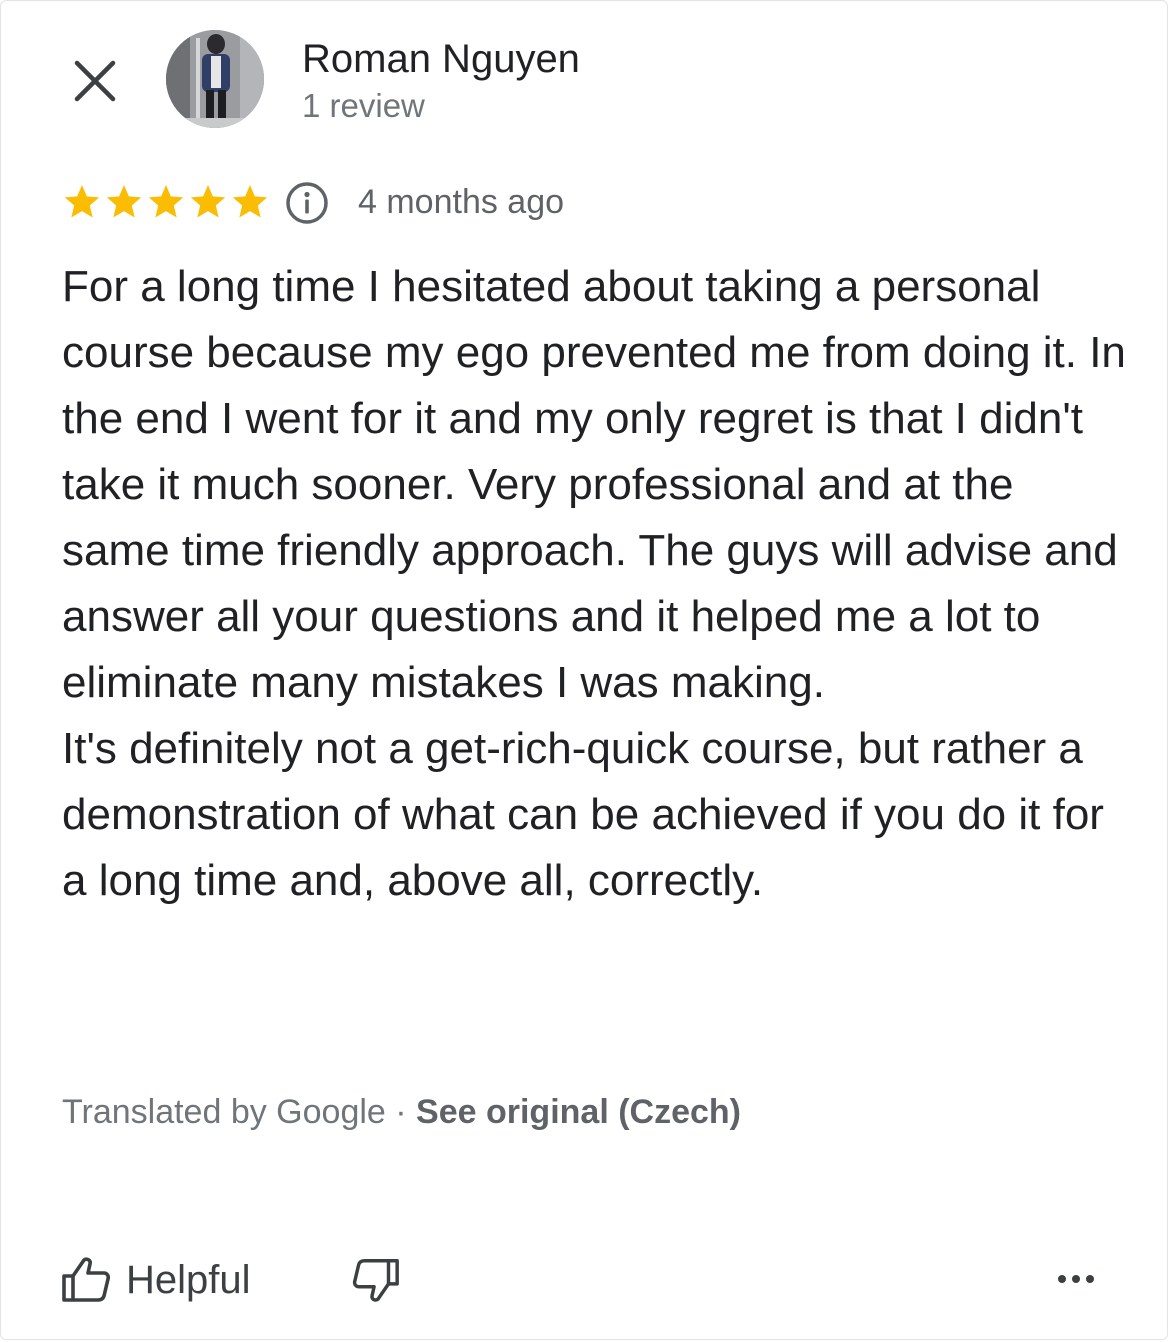 The width and height of the screenshot is (1170, 1342). What do you see at coordinates (441, 59) in the screenshot?
I see `reviewer-name: Roman Nguyen` at bounding box center [441, 59].